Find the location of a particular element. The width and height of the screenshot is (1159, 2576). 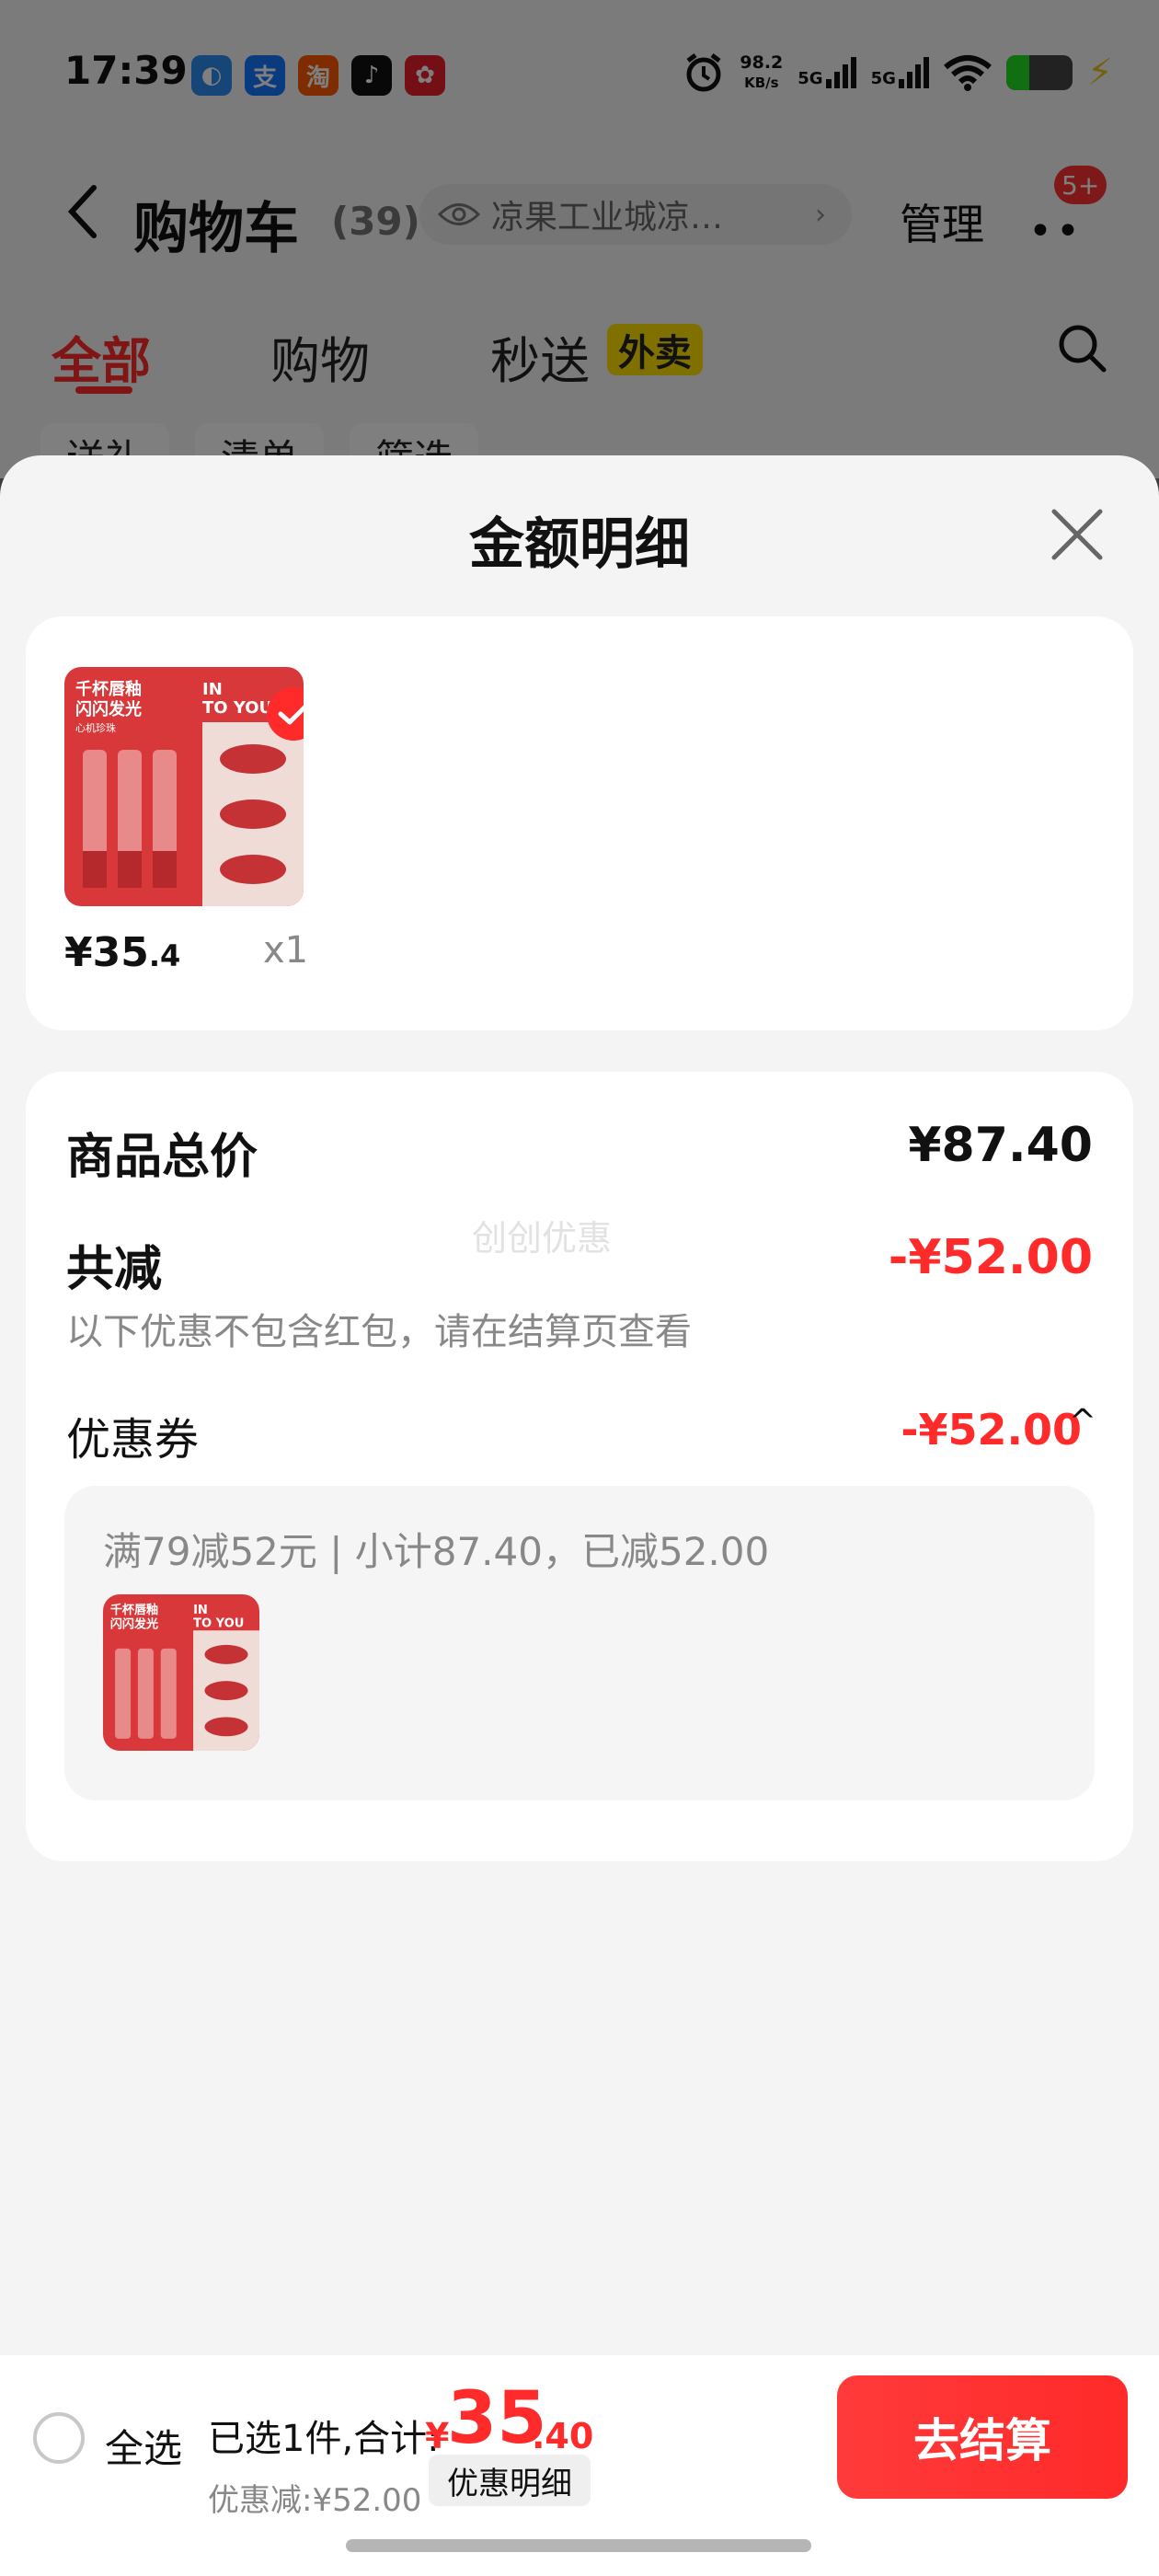

coupon-value: -¥52.00 is located at coordinates (991, 1430).